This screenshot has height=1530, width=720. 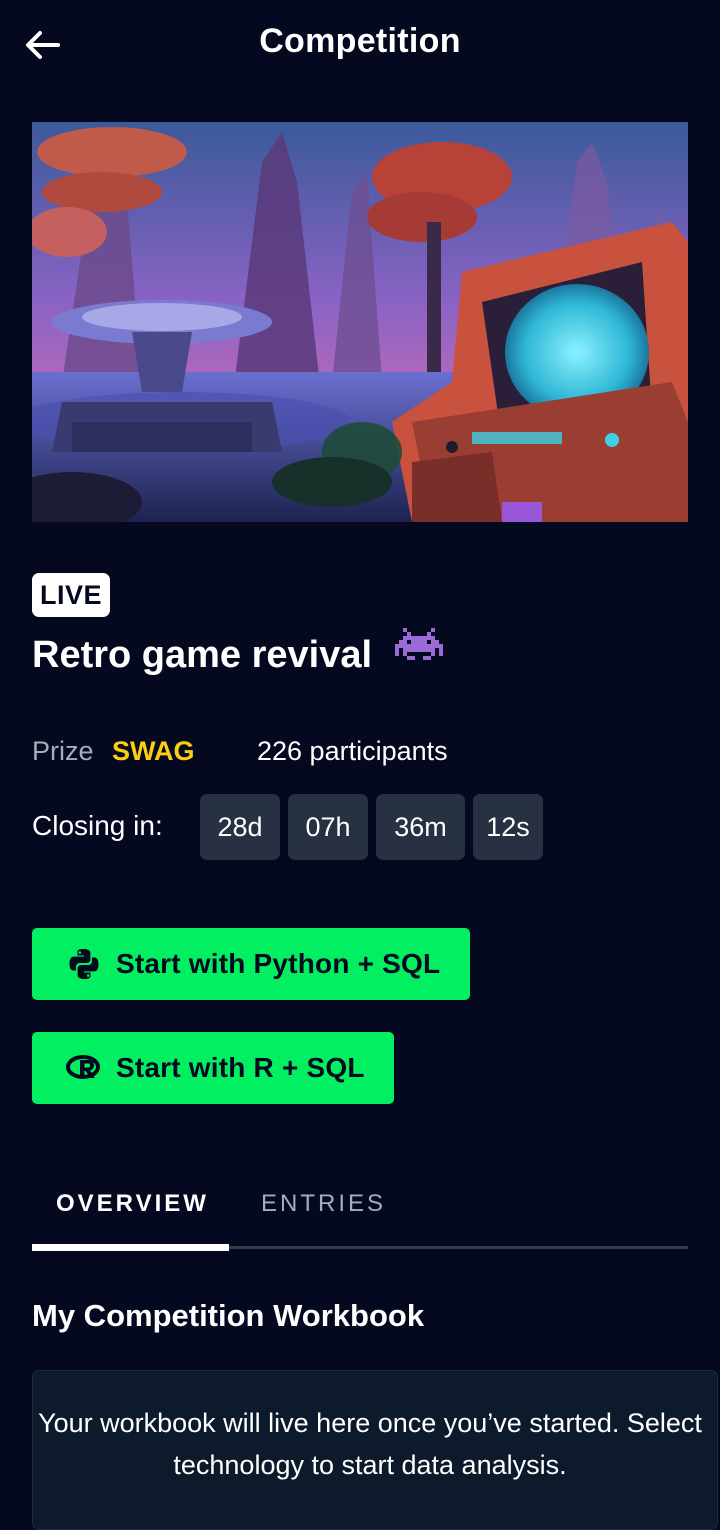 I want to click on countdown-hours: 07h, so click(x=328, y=827).